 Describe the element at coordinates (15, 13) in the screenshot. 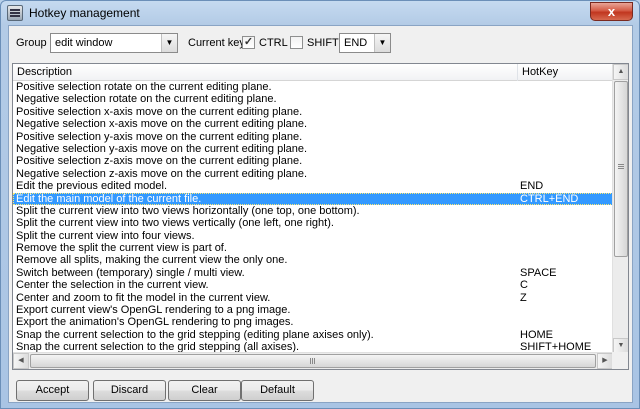

I see `keyboard-icon` at that location.